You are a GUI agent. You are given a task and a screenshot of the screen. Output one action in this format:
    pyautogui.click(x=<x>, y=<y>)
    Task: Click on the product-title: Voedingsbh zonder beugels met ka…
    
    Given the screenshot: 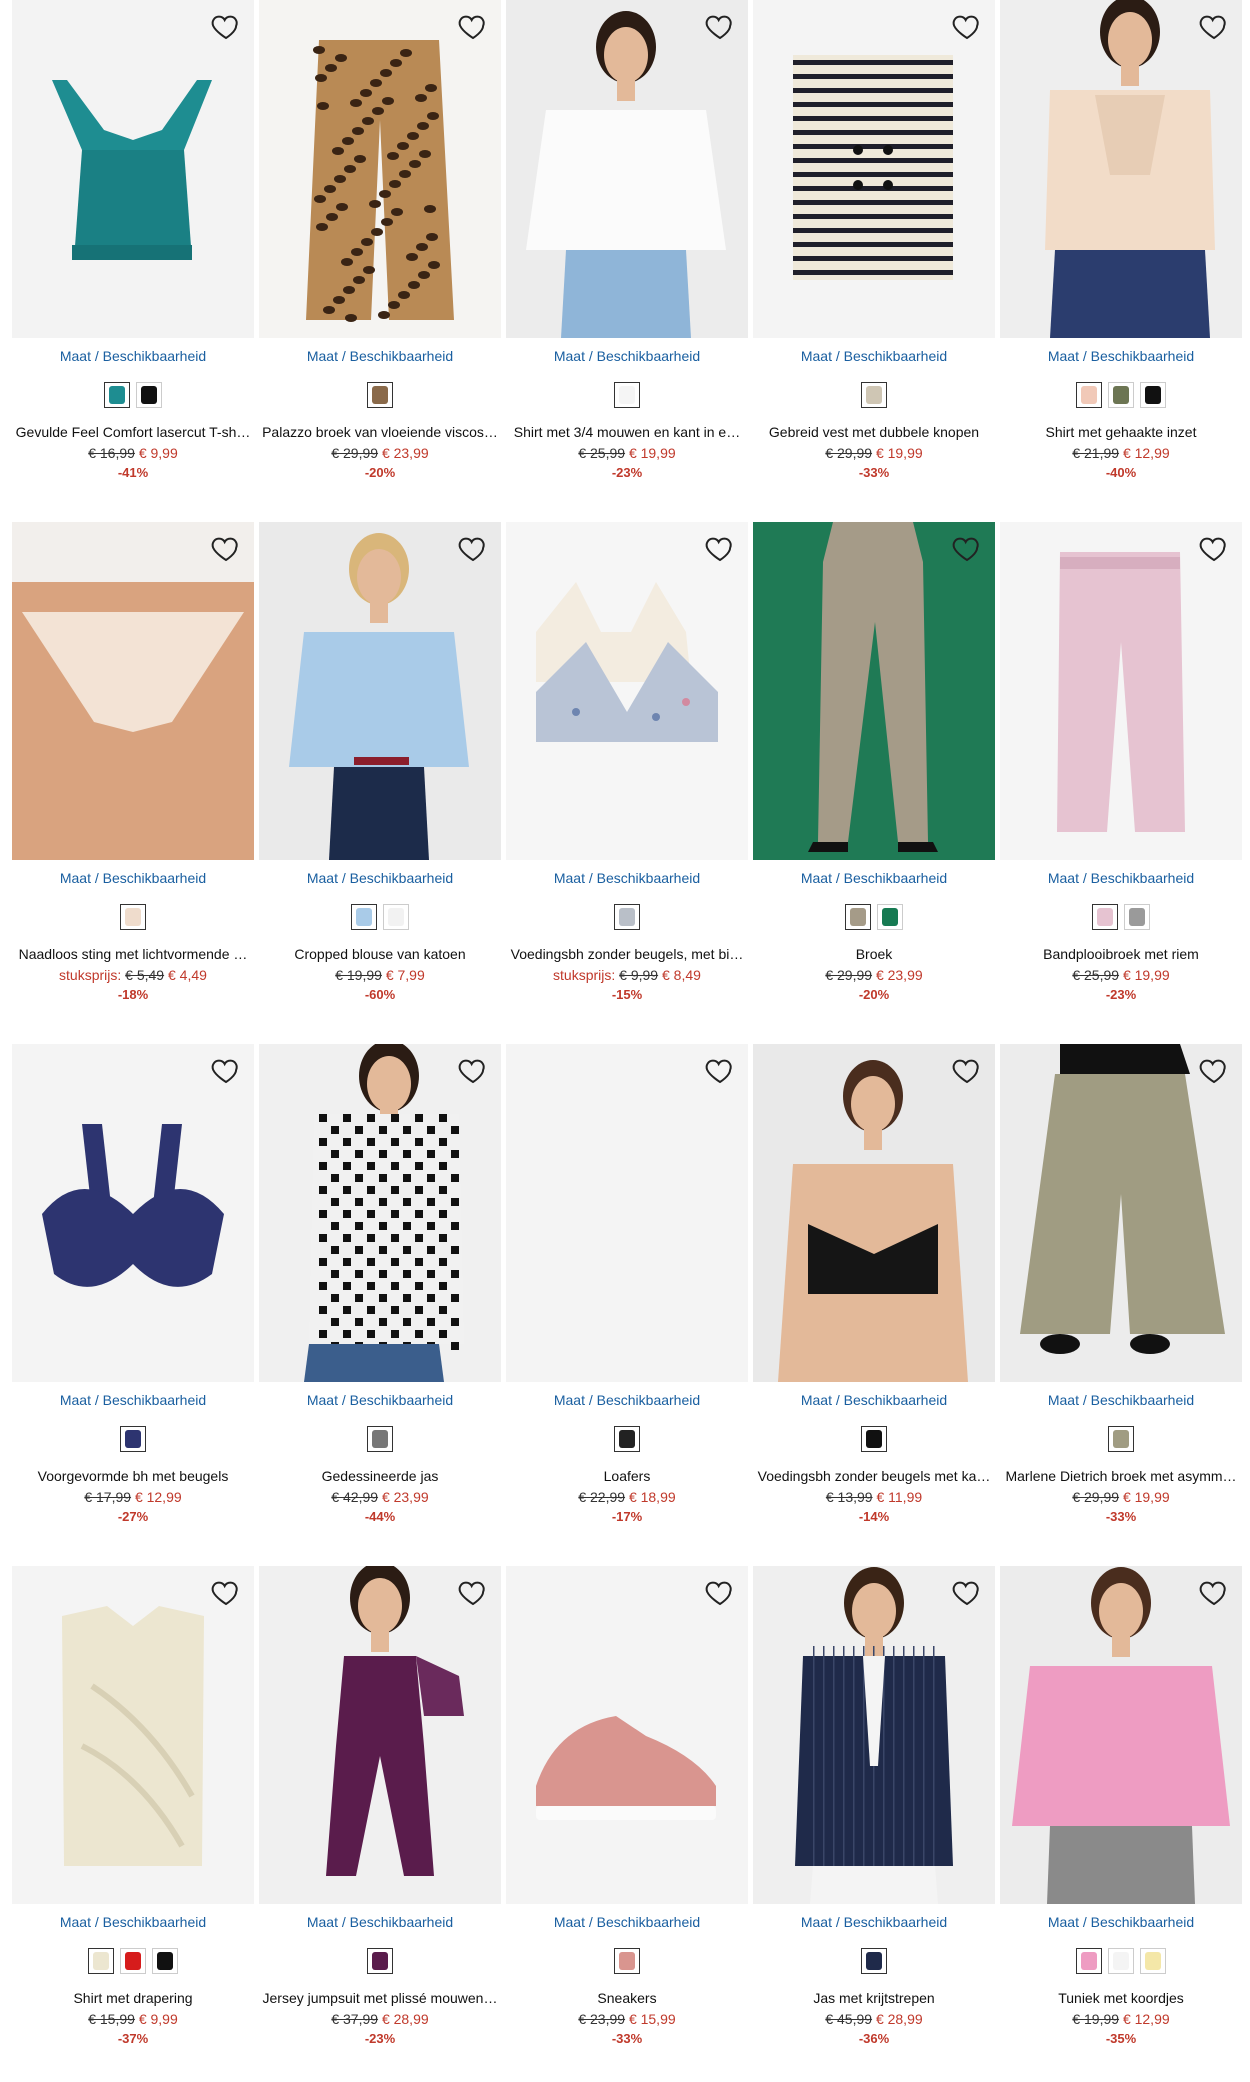 What is the action you would take?
    pyautogui.click(x=874, y=1476)
    